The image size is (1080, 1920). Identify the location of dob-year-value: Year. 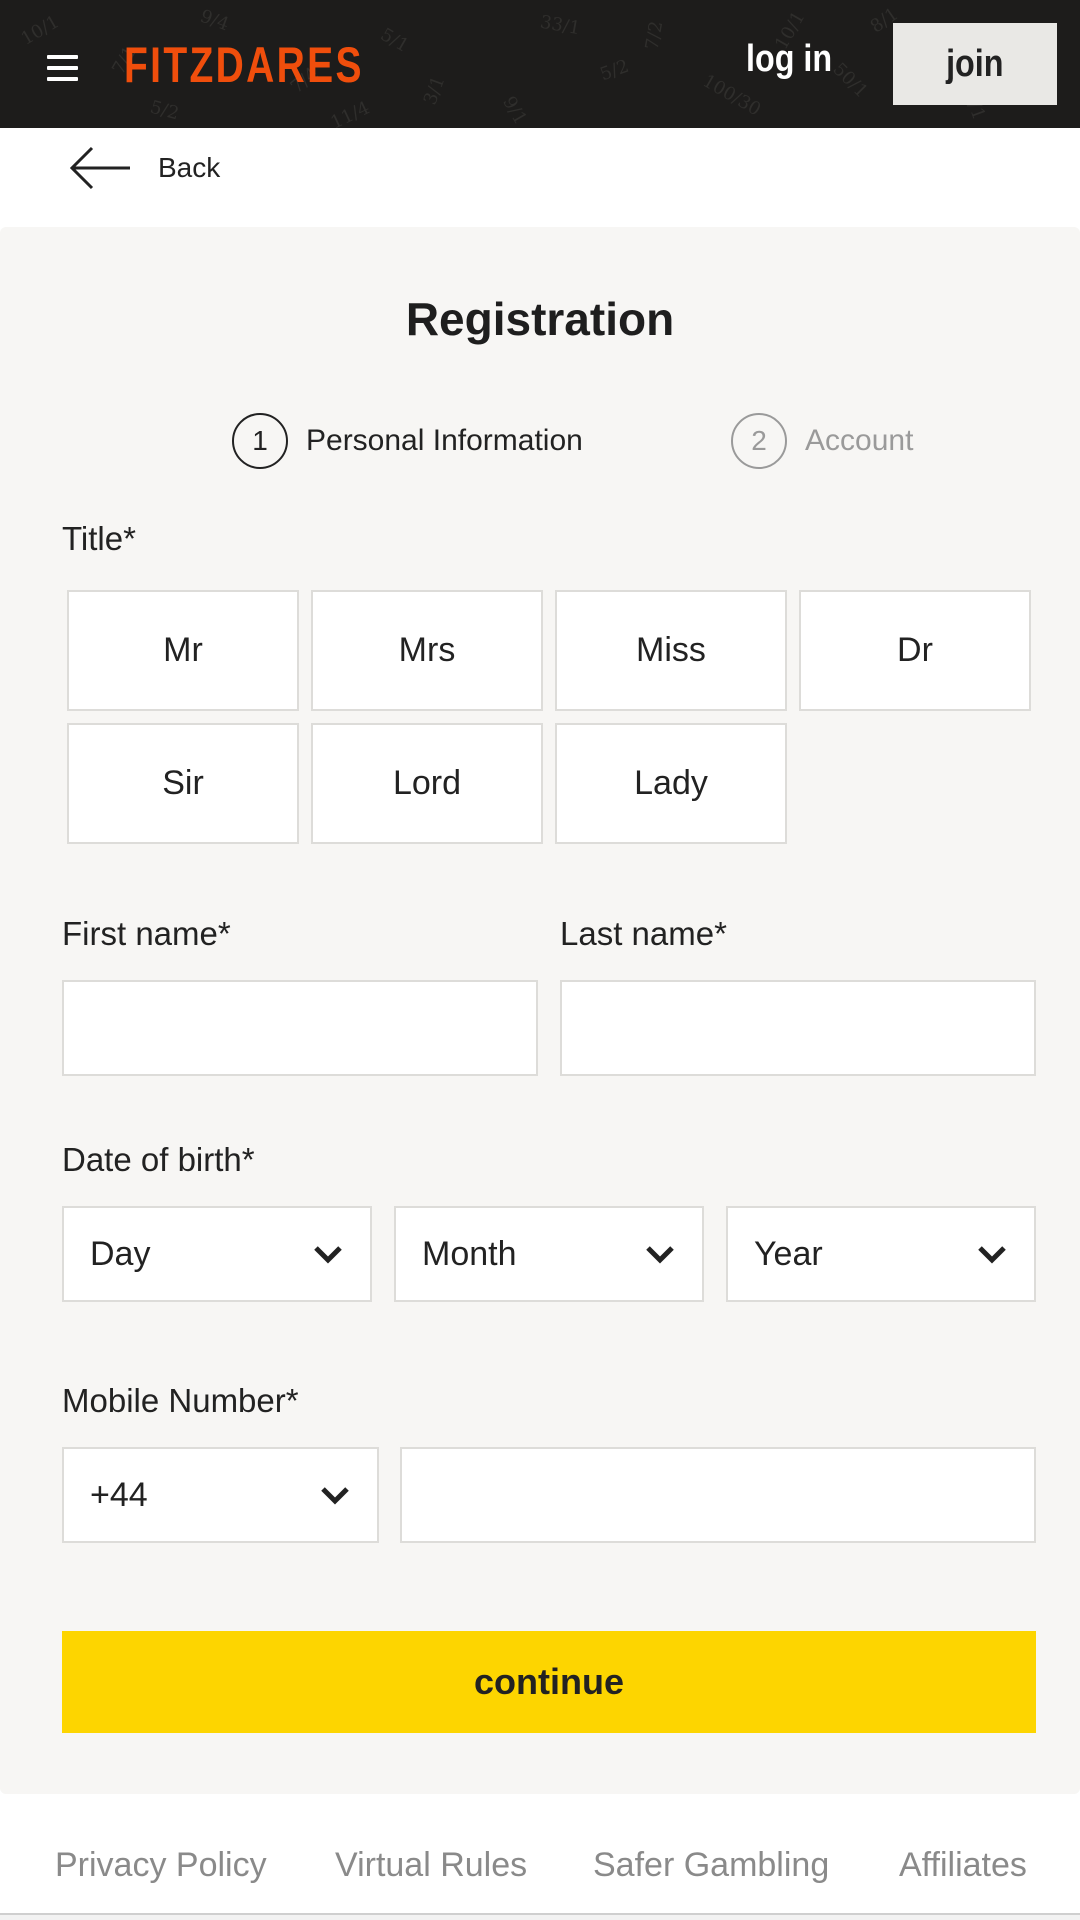
(788, 1253).